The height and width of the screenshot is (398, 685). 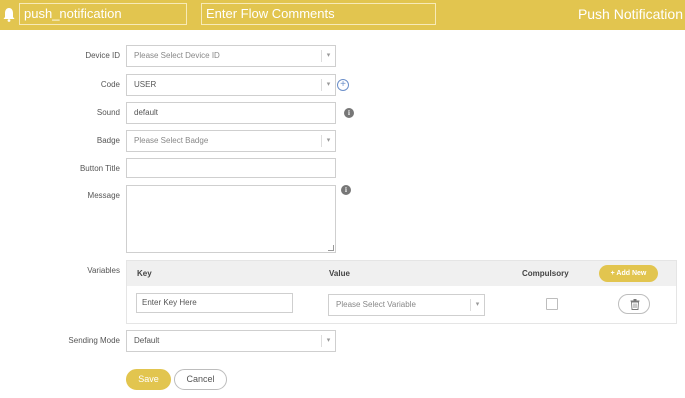 What do you see at coordinates (148, 379) in the screenshot?
I see `save-button: Save` at bounding box center [148, 379].